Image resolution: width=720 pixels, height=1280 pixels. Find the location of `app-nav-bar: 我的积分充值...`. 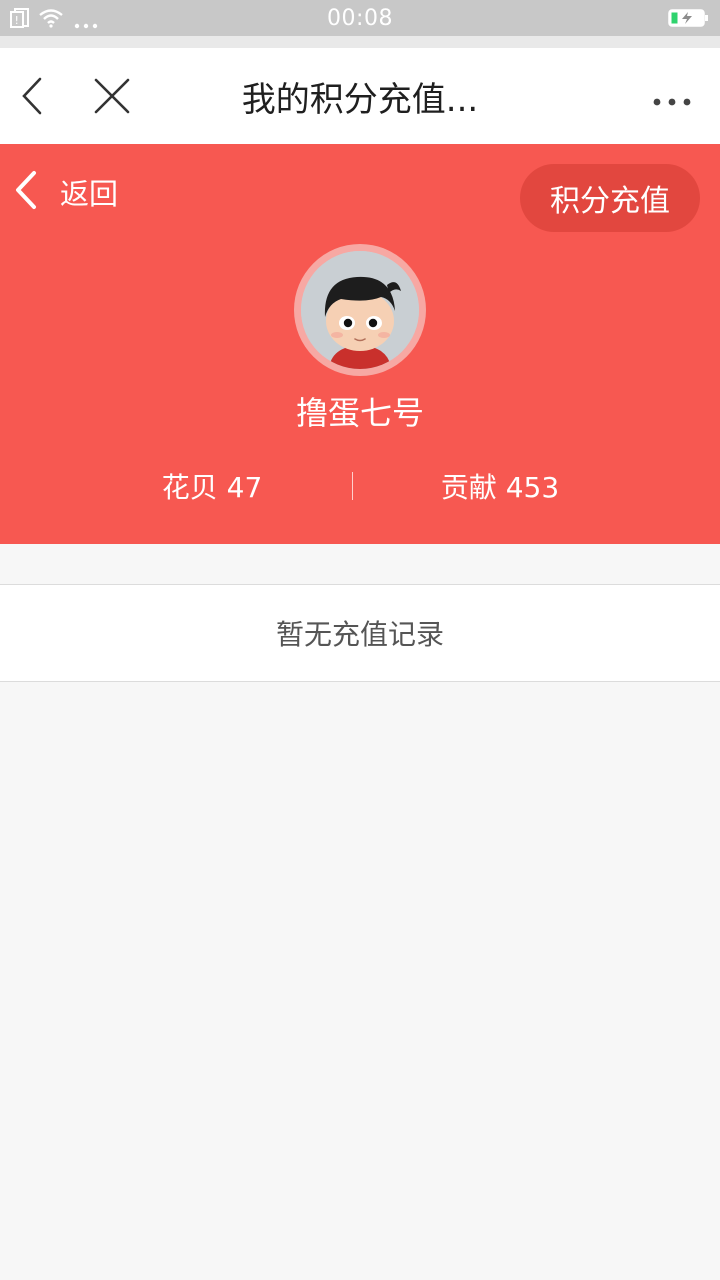

app-nav-bar: 我的积分充值... is located at coordinates (360, 96).